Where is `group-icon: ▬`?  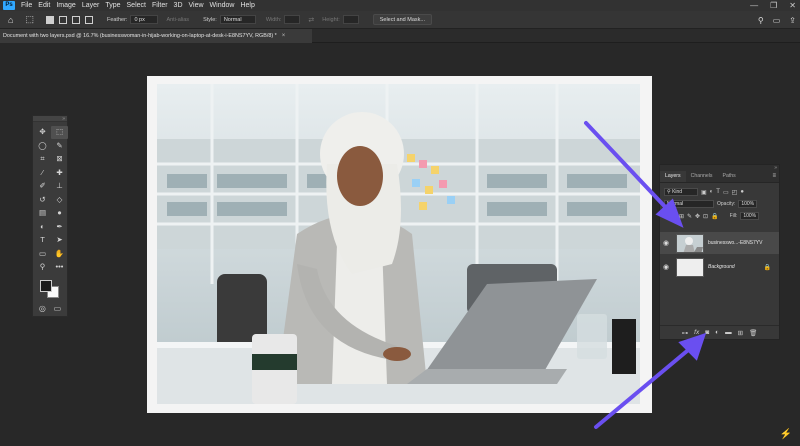 group-icon: ▬ is located at coordinates (728, 332).